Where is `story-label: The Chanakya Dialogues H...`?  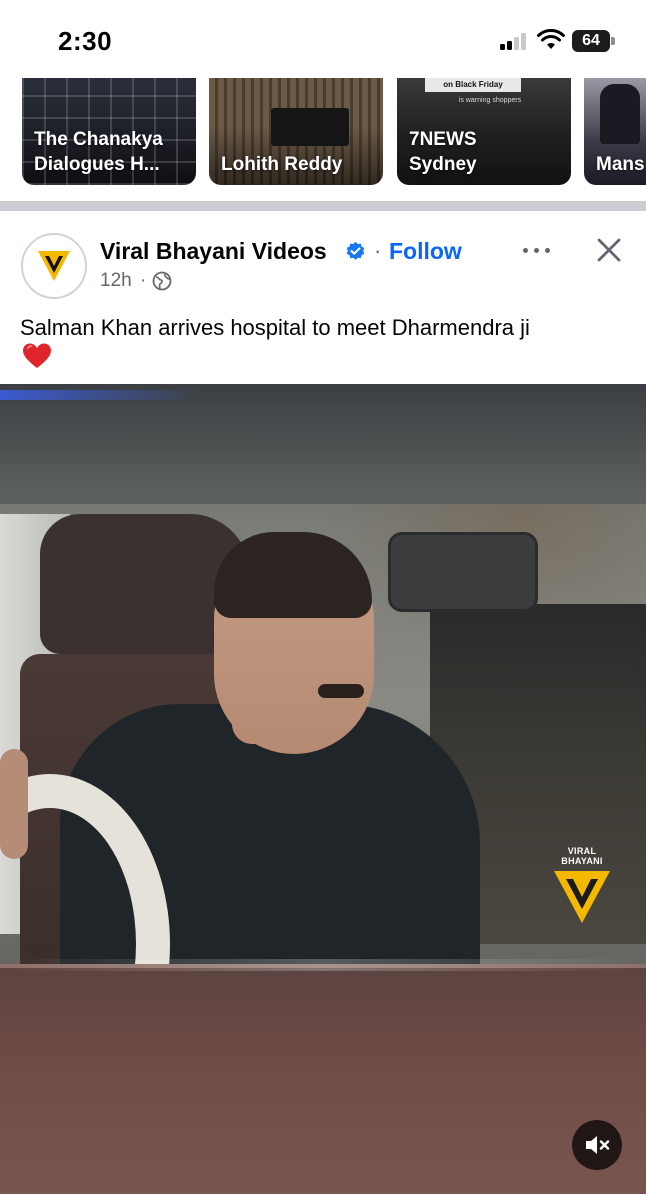
story-label: The Chanakya Dialogues H... is located at coordinates (98, 152).